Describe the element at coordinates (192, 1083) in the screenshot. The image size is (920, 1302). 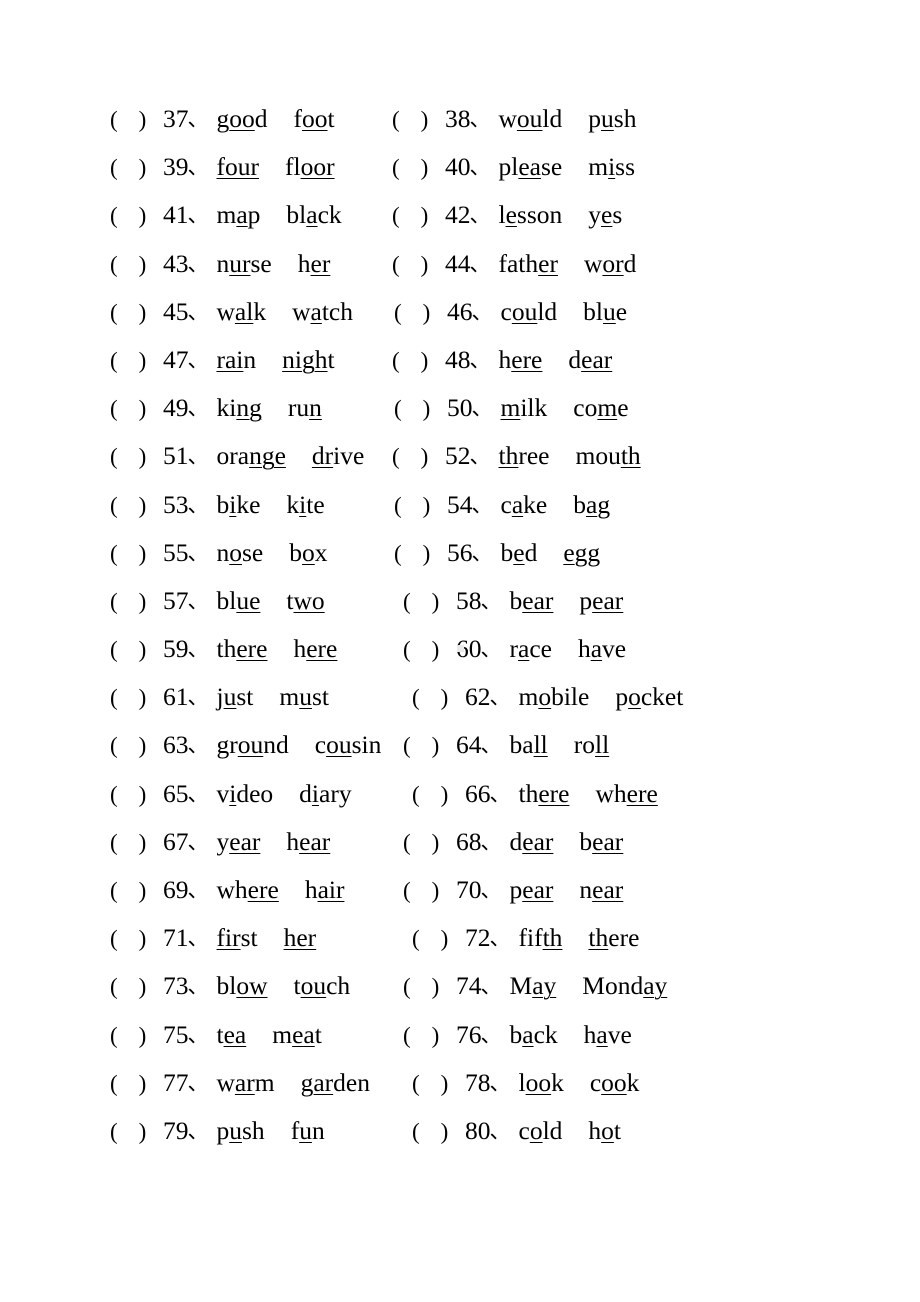
I see `question-item: () 77、 warm garden` at that location.